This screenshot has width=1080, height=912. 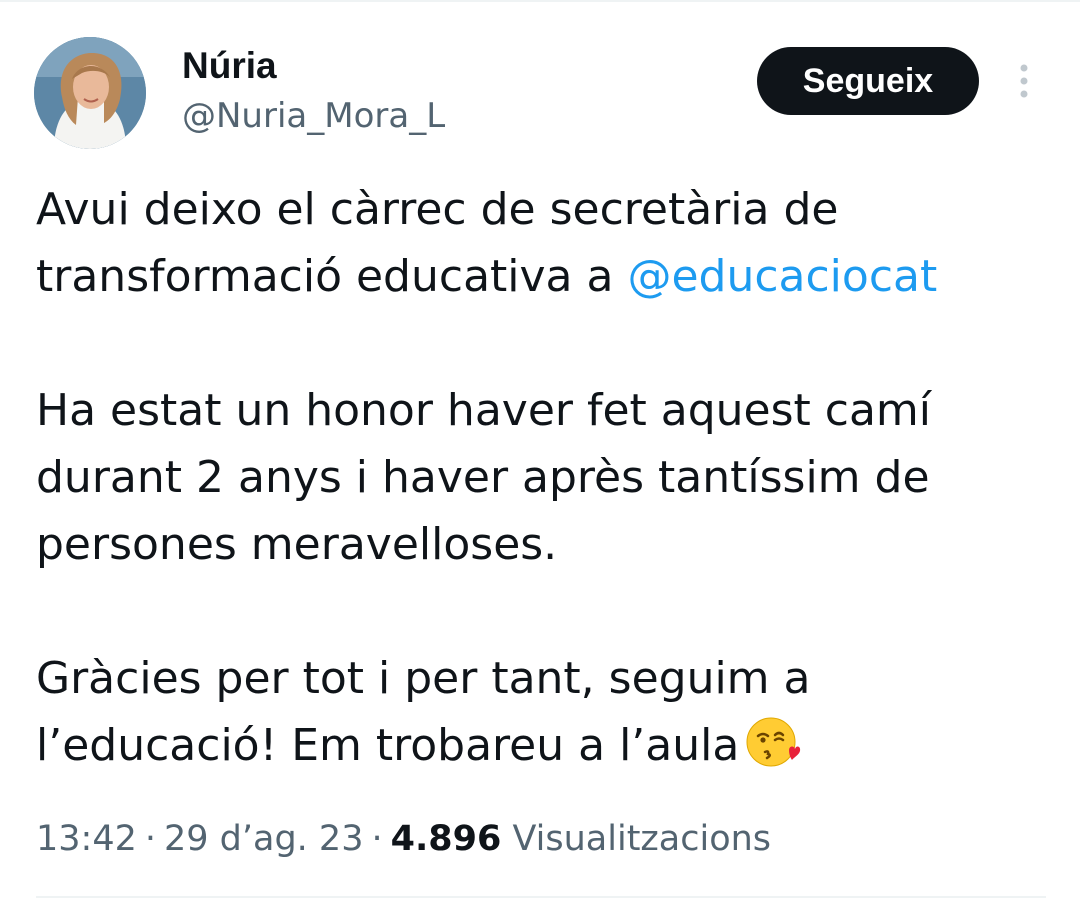 What do you see at coordinates (423, 678) in the screenshot?
I see `tweet-line: Gràcies per tot i per tant, seguim a` at bounding box center [423, 678].